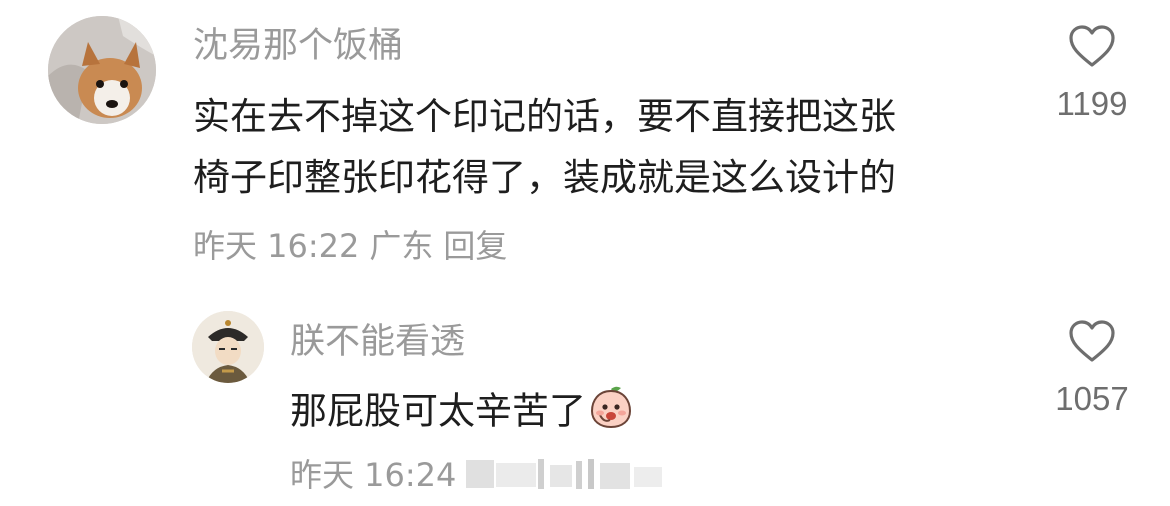  Describe the element at coordinates (401, 246) in the screenshot. I see `comment-location: 广东` at that location.